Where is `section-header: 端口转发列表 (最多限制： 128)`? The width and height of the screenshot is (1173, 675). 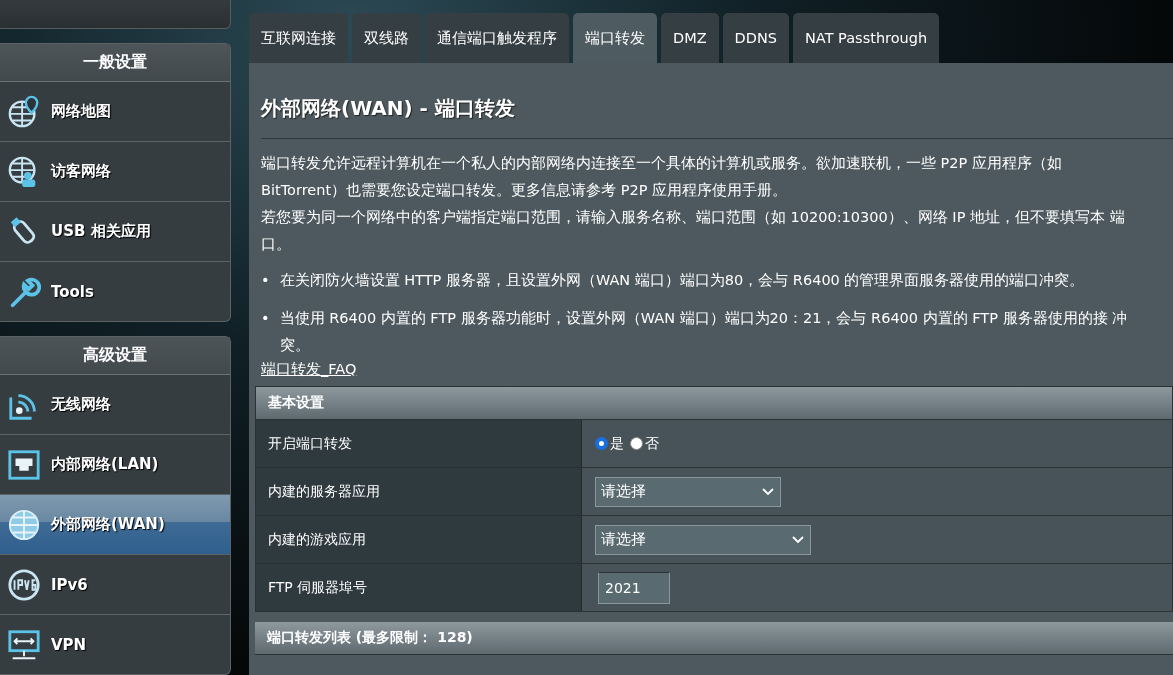 section-header: 端口转发列表 (最多限制： 128) is located at coordinates (714, 638).